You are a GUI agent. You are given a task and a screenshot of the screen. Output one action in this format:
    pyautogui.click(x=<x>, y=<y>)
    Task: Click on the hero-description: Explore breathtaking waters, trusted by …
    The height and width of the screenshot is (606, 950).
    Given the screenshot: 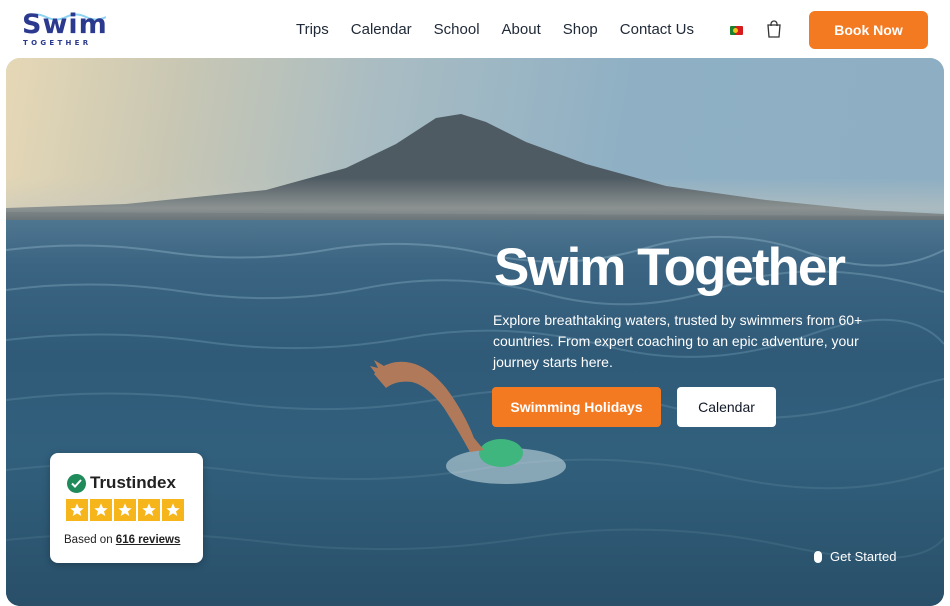 What is the action you would take?
    pyautogui.click(x=678, y=341)
    